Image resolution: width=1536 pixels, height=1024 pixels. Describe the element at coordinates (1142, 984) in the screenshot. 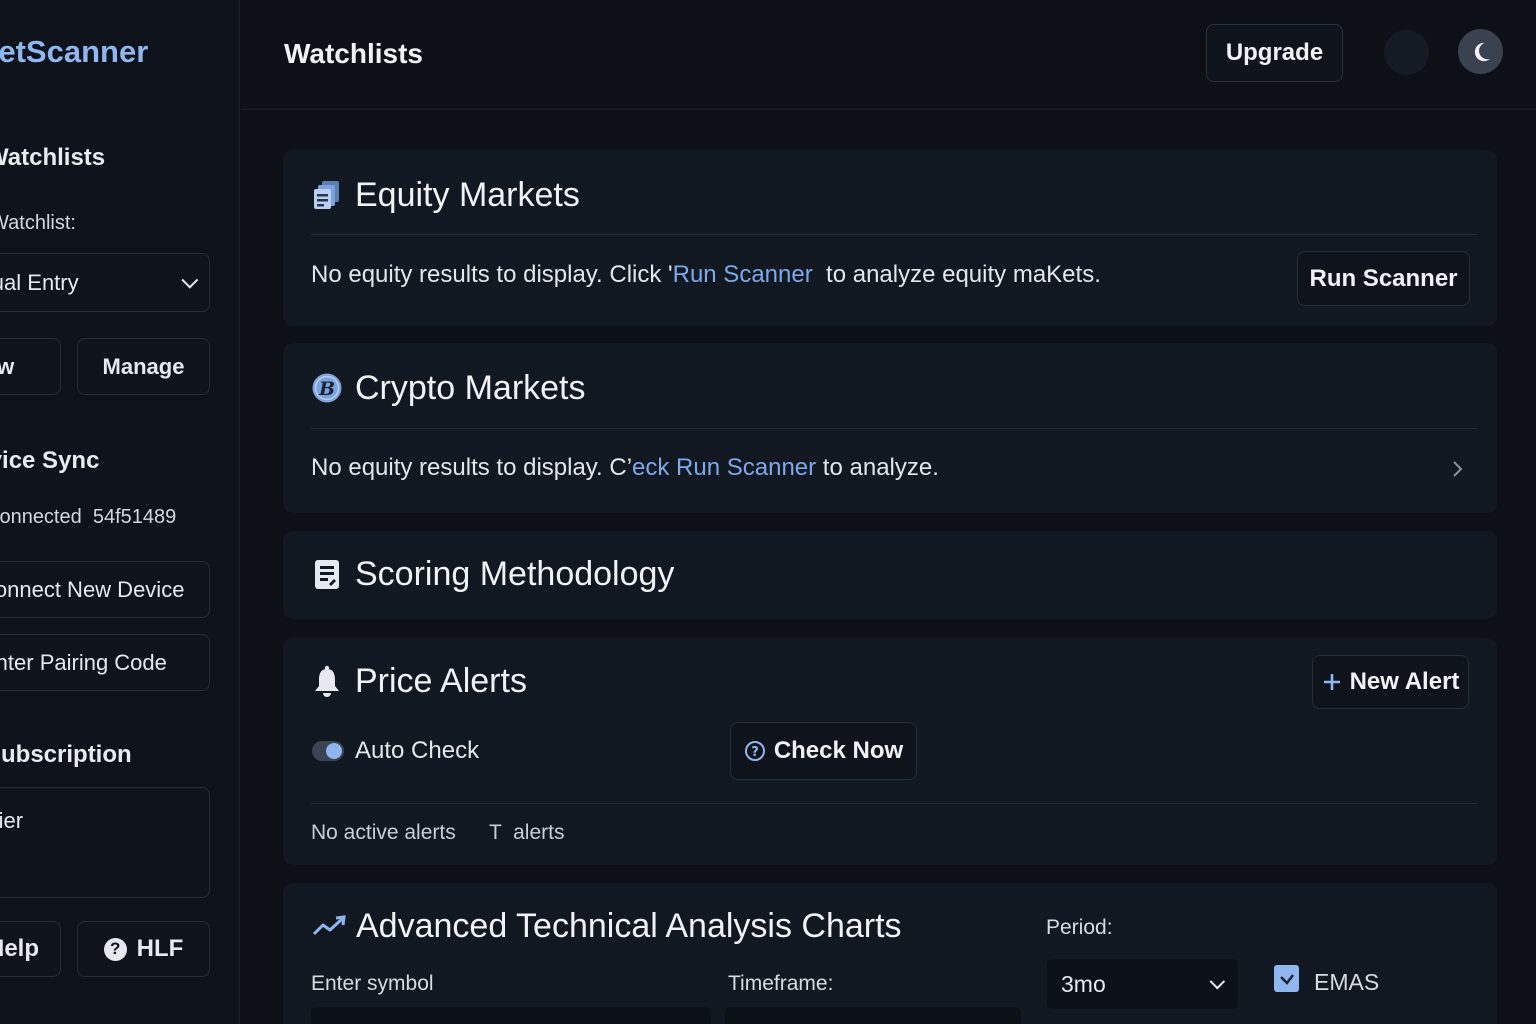

I see `period-select: 3mo` at that location.